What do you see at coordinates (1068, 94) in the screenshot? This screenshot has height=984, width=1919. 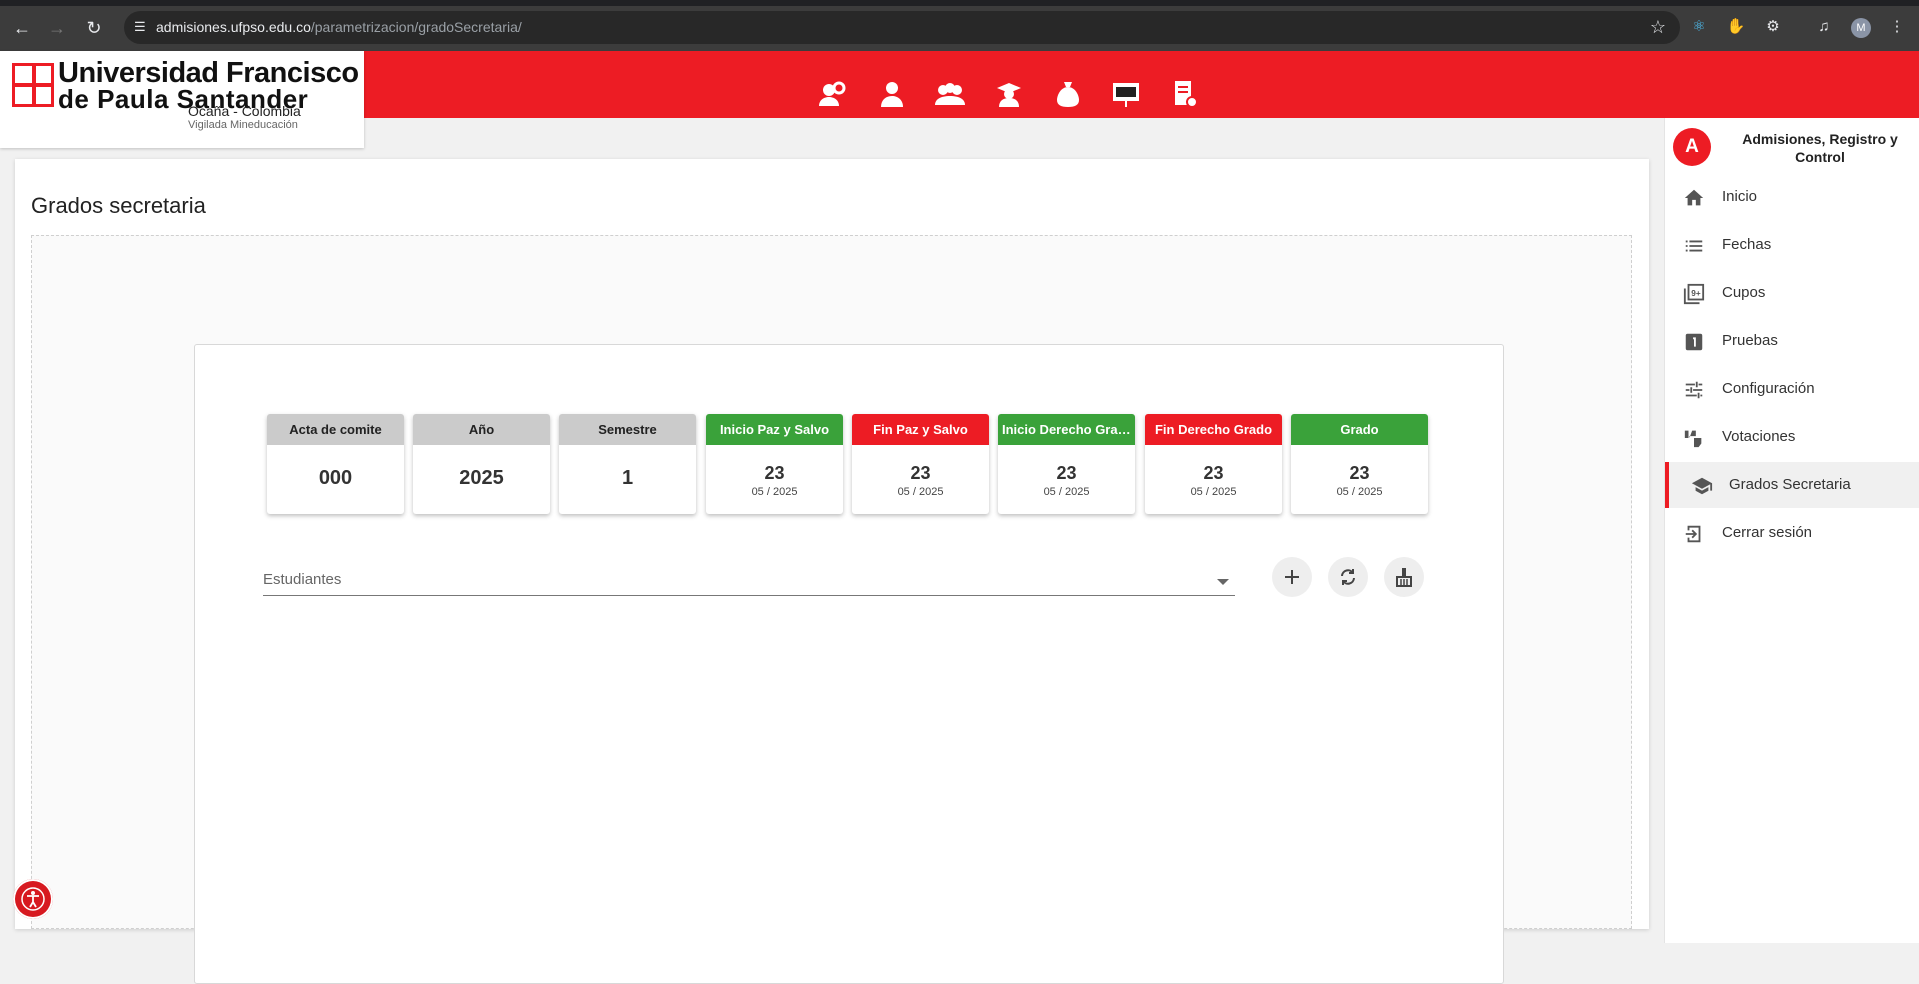 I see `money-bag-icon` at bounding box center [1068, 94].